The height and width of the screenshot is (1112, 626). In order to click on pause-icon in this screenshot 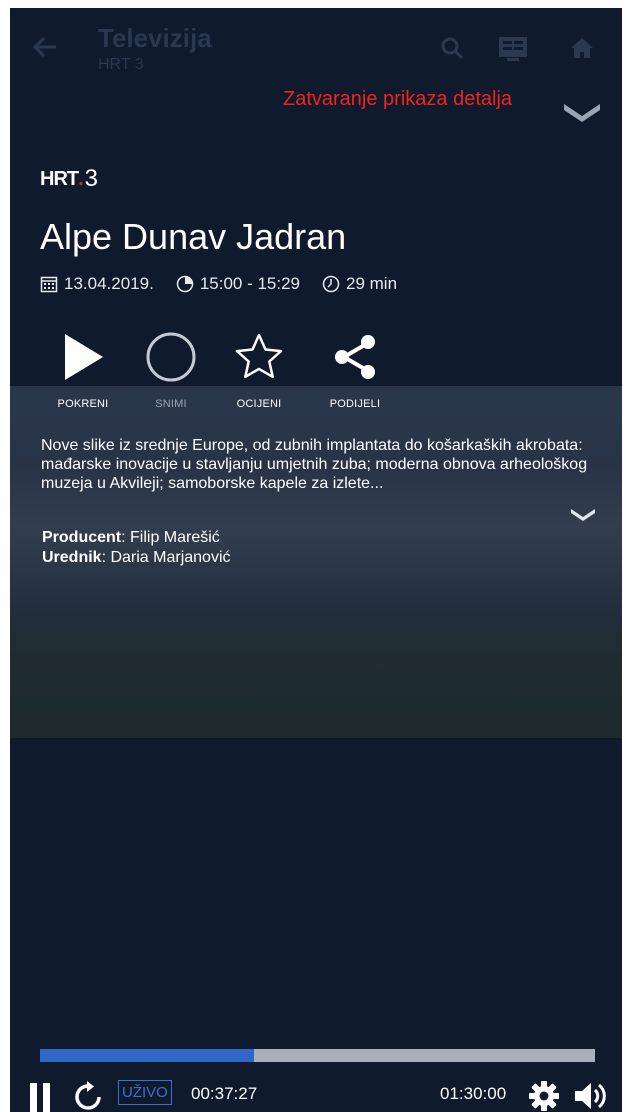, I will do `click(41, 1097)`.